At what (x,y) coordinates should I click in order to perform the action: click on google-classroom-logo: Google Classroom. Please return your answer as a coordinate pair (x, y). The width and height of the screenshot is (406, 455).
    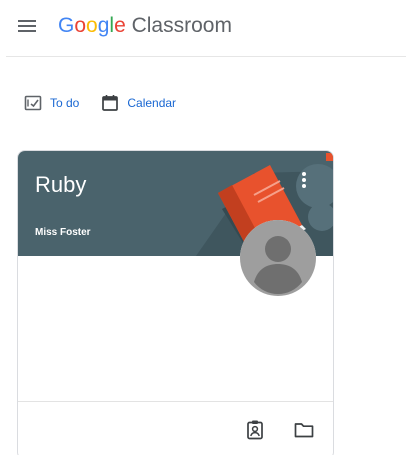
    Looking at the image, I should click on (145, 26).